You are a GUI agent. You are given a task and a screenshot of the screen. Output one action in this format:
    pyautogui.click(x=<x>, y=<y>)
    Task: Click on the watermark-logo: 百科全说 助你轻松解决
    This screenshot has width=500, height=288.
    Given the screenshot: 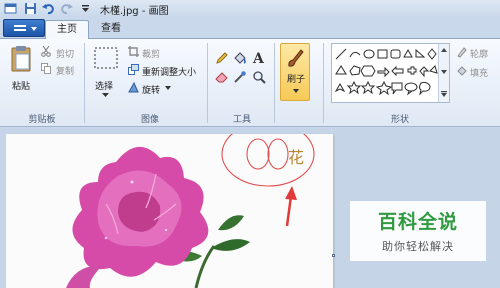 What is the action you would take?
    pyautogui.click(x=418, y=231)
    